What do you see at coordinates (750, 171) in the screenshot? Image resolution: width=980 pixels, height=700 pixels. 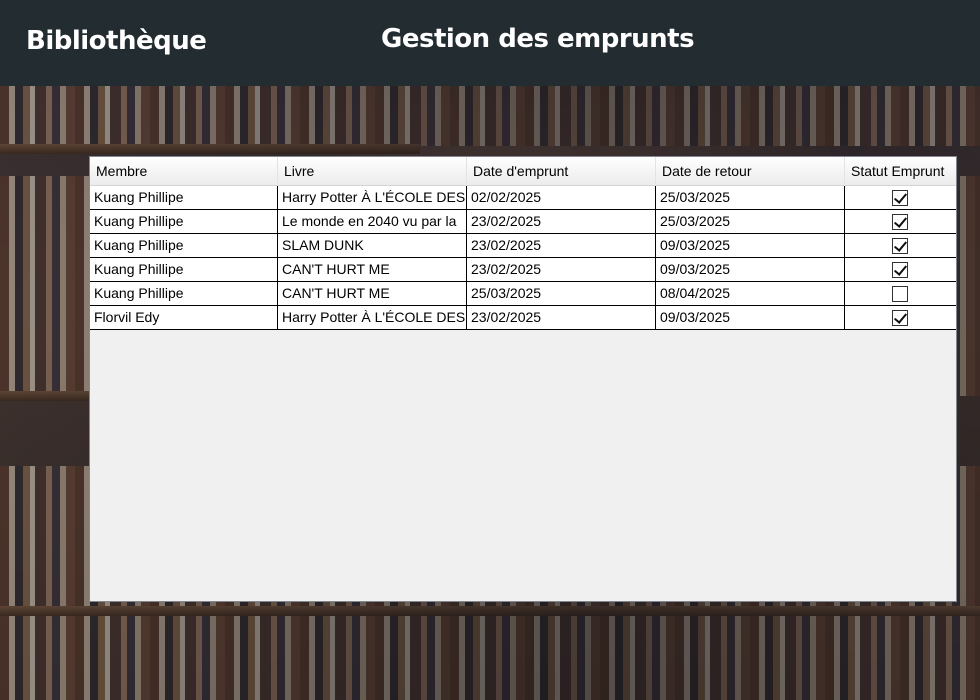 I see `column-header-date-retour: Date de retour` at bounding box center [750, 171].